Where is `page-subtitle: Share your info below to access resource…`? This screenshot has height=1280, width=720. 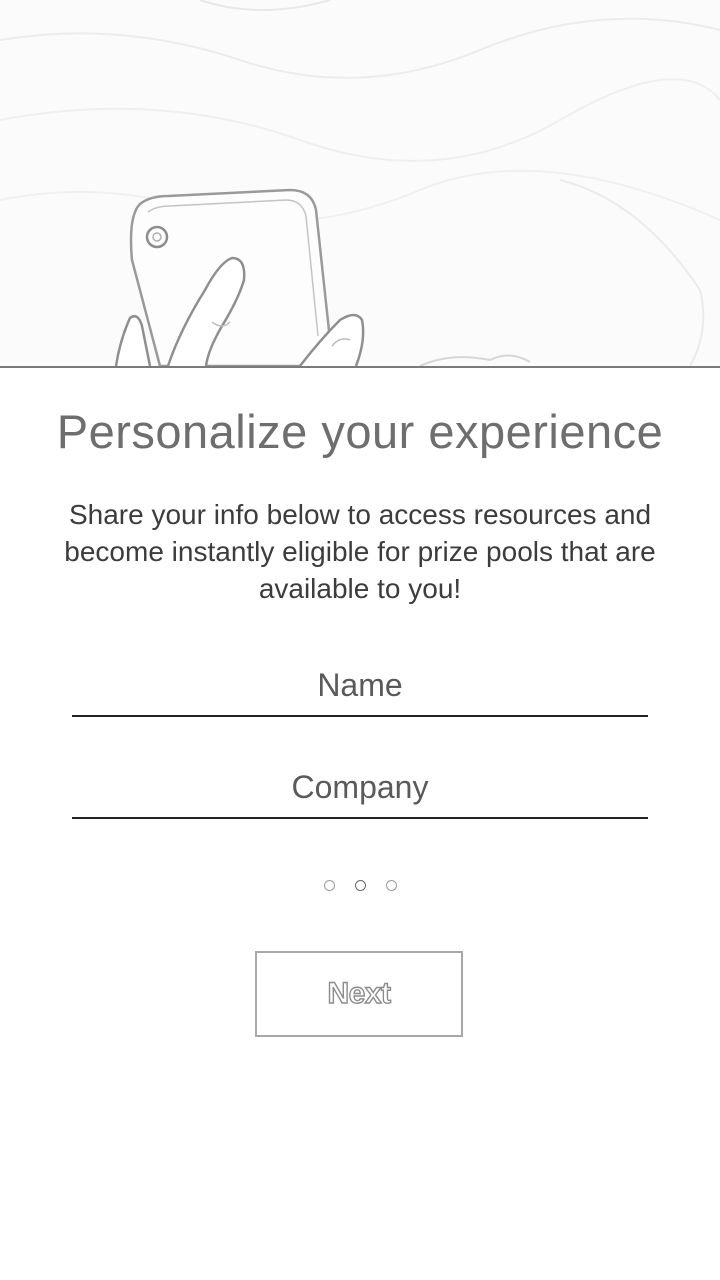 page-subtitle: Share your info below to access resource… is located at coordinates (360, 551).